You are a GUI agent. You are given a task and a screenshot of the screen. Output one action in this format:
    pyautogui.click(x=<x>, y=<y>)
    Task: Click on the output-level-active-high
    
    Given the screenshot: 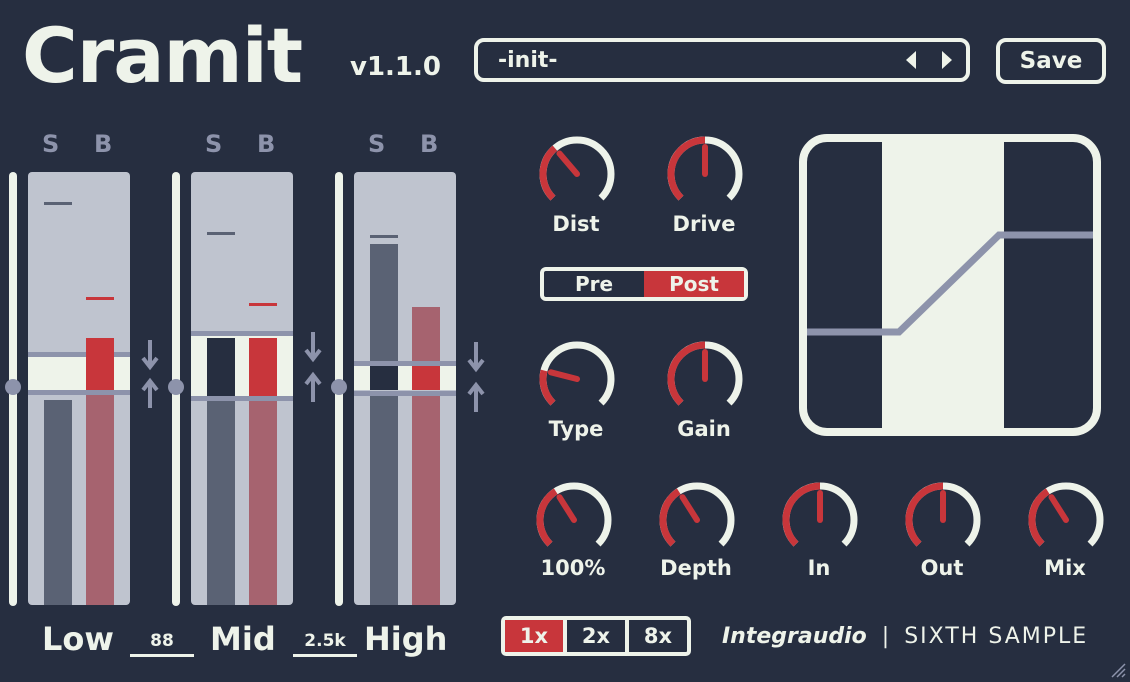 What is the action you would take?
    pyautogui.click(x=426, y=378)
    